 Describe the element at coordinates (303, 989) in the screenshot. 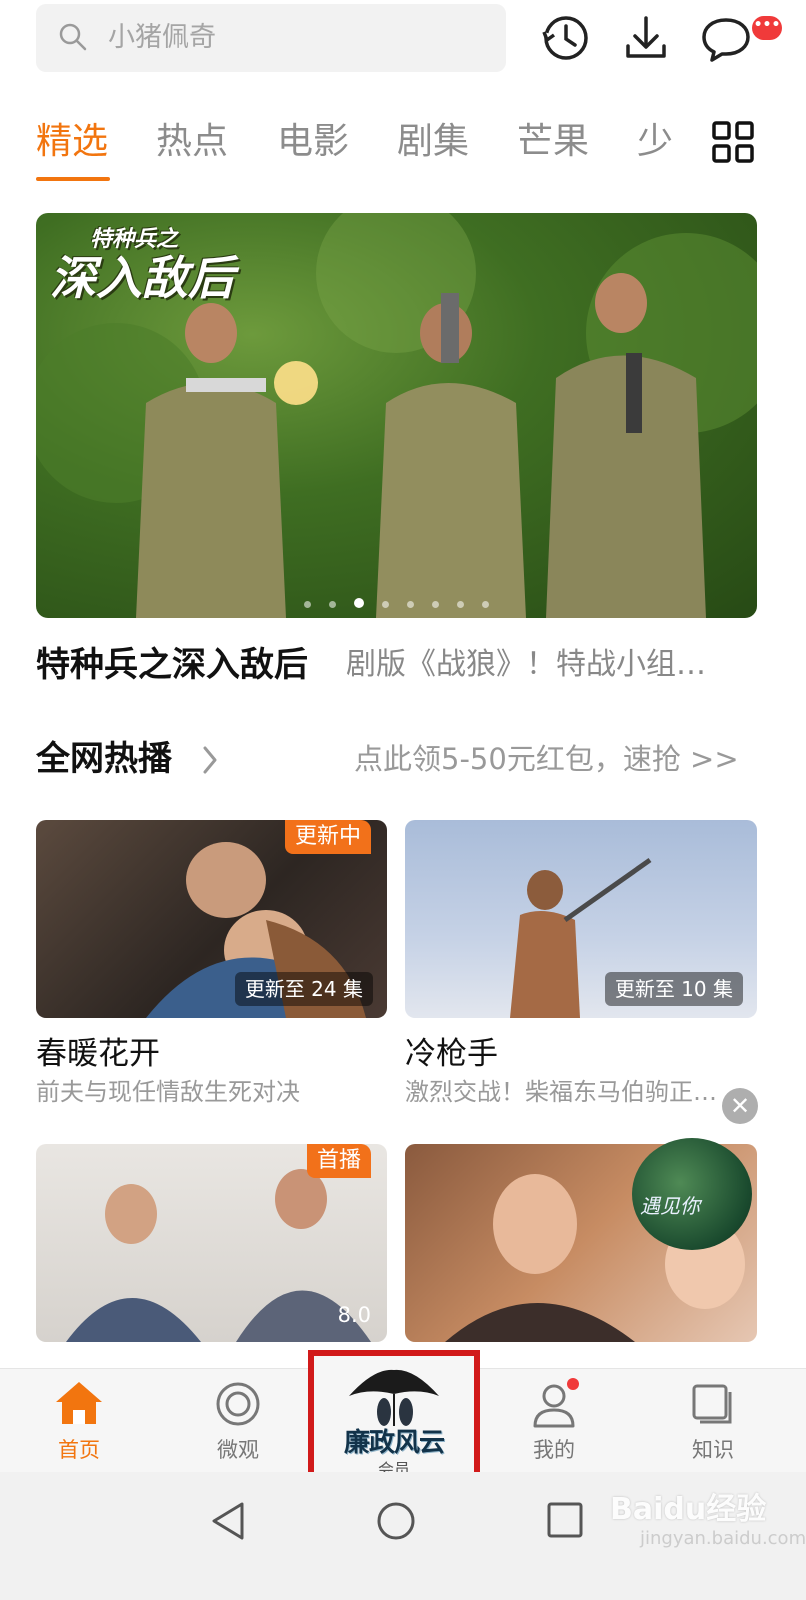

I see `episode-badge: 更新至 24 集` at that location.